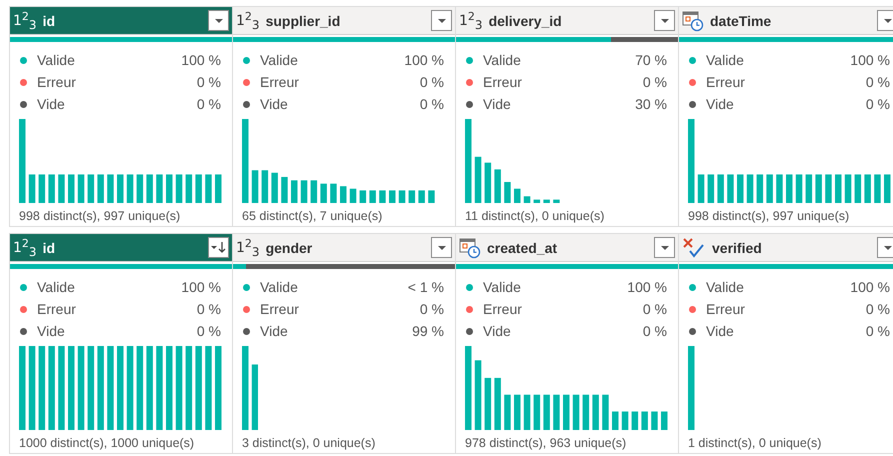 This screenshot has height=456, width=893. What do you see at coordinates (754, 442) in the screenshot?
I see `distinct-summary: 1 distinct(s), 0 unique(s)` at bounding box center [754, 442].